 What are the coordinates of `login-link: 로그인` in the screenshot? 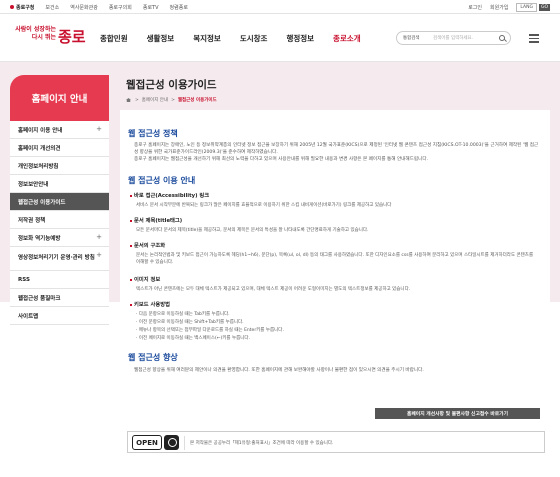 It's located at (475, 7).